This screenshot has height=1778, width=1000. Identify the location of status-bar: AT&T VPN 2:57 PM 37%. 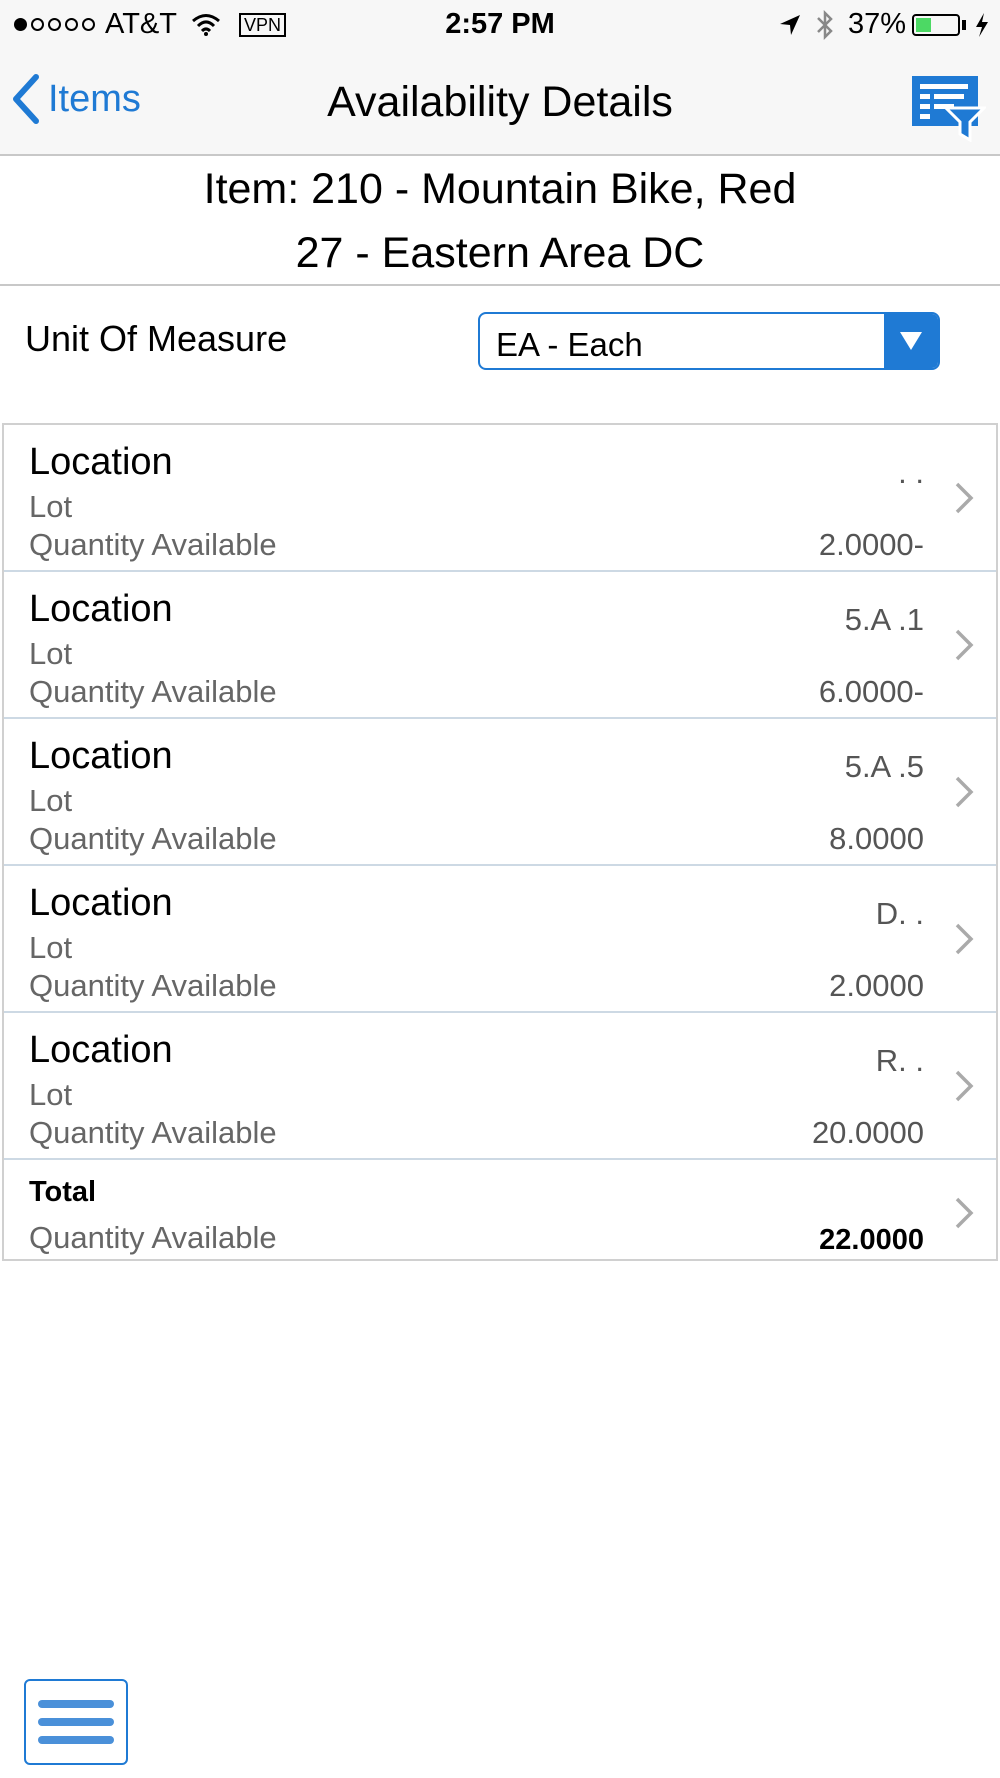
(500, 25).